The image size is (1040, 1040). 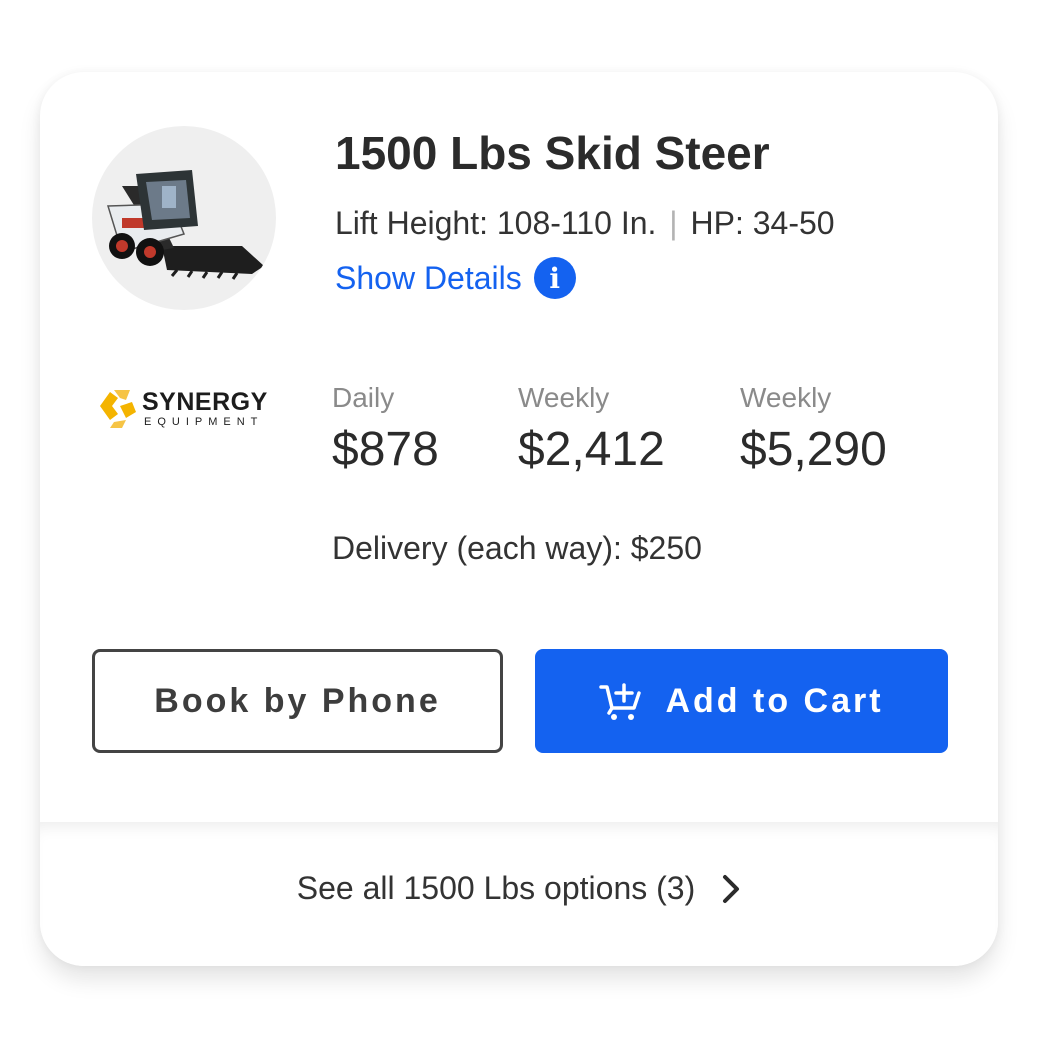 What do you see at coordinates (813, 449) in the screenshot?
I see `price-amount: $5,290` at bounding box center [813, 449].